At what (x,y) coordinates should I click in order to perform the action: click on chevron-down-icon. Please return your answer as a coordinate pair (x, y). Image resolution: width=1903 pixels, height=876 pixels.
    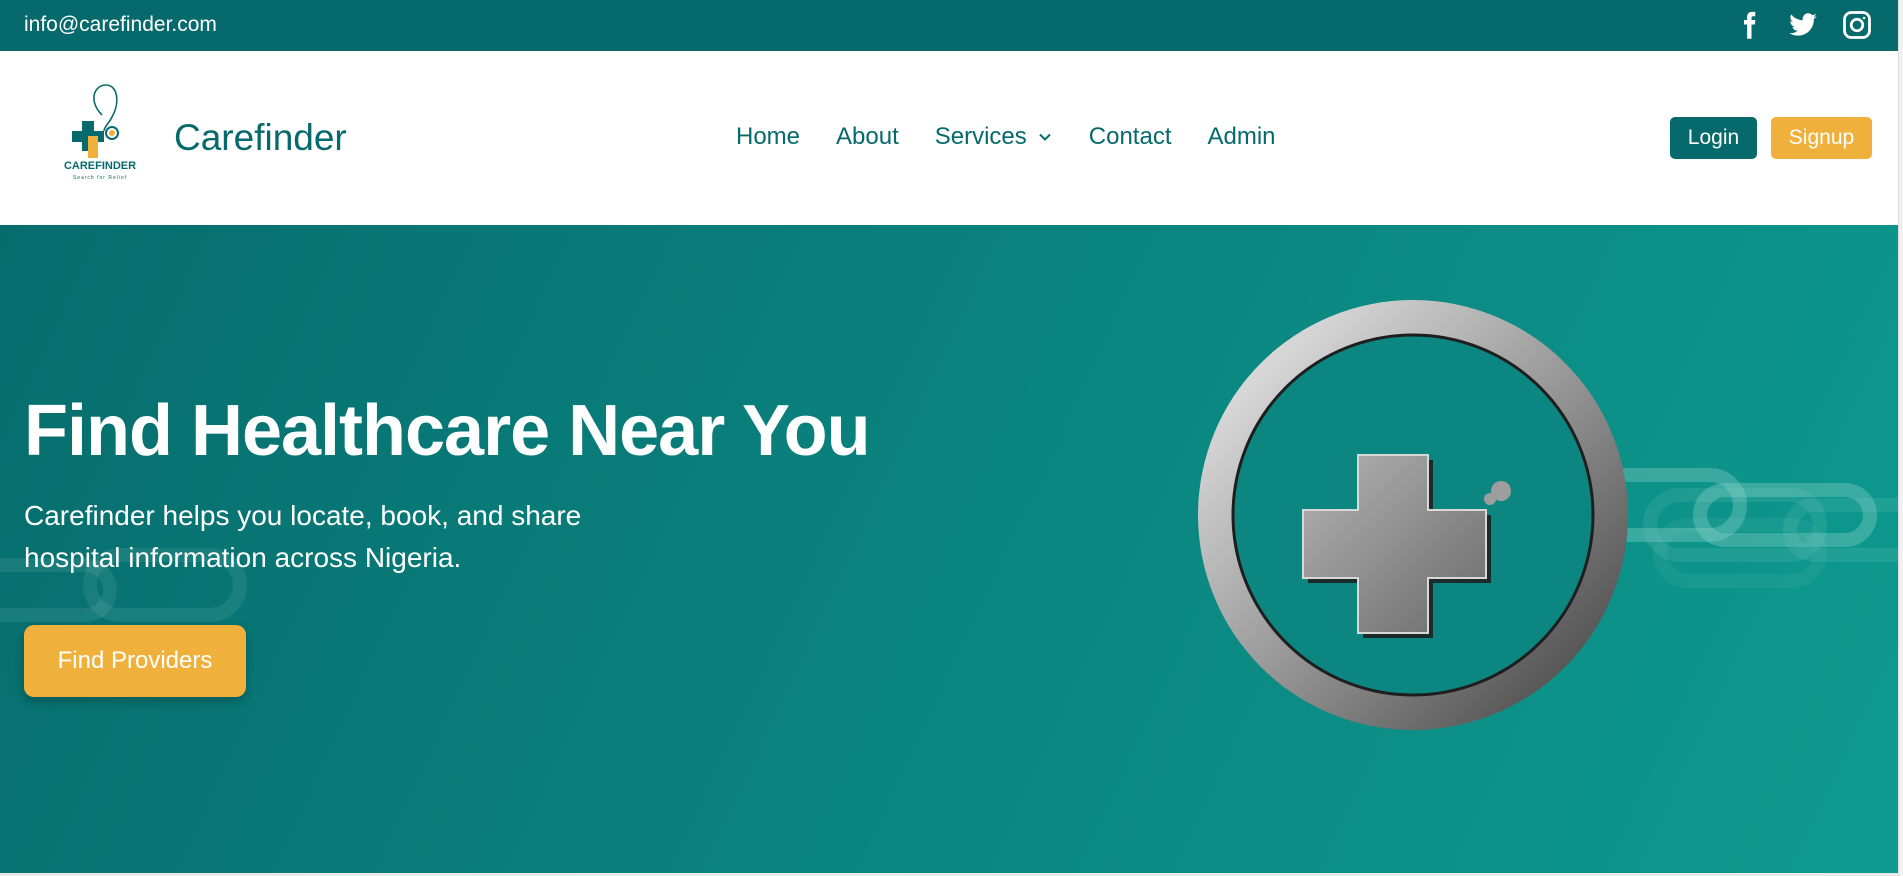
    Looking at the image, I should click on (1045, 137).